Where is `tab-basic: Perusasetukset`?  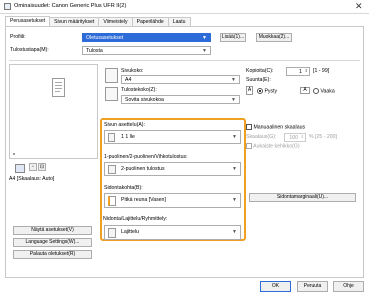 tab-basic: Perusasetukset is located at coordinates (28, 21).